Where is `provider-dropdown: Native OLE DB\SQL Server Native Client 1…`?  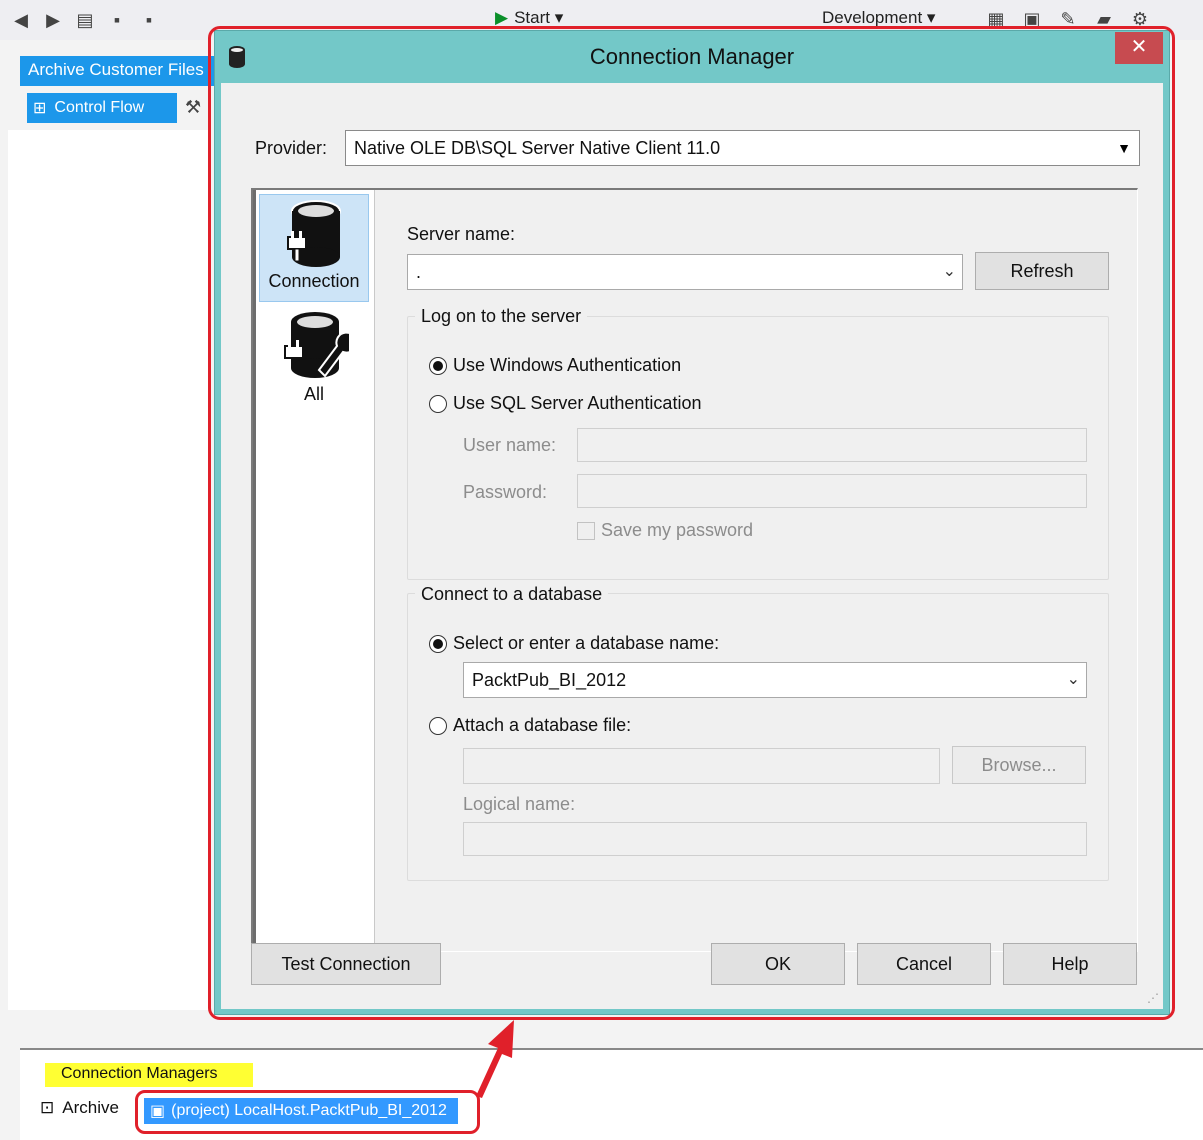
provider-dropdown: Native OLE DB\SQL Server Native Client 1… is located at coordinates (742, 148).